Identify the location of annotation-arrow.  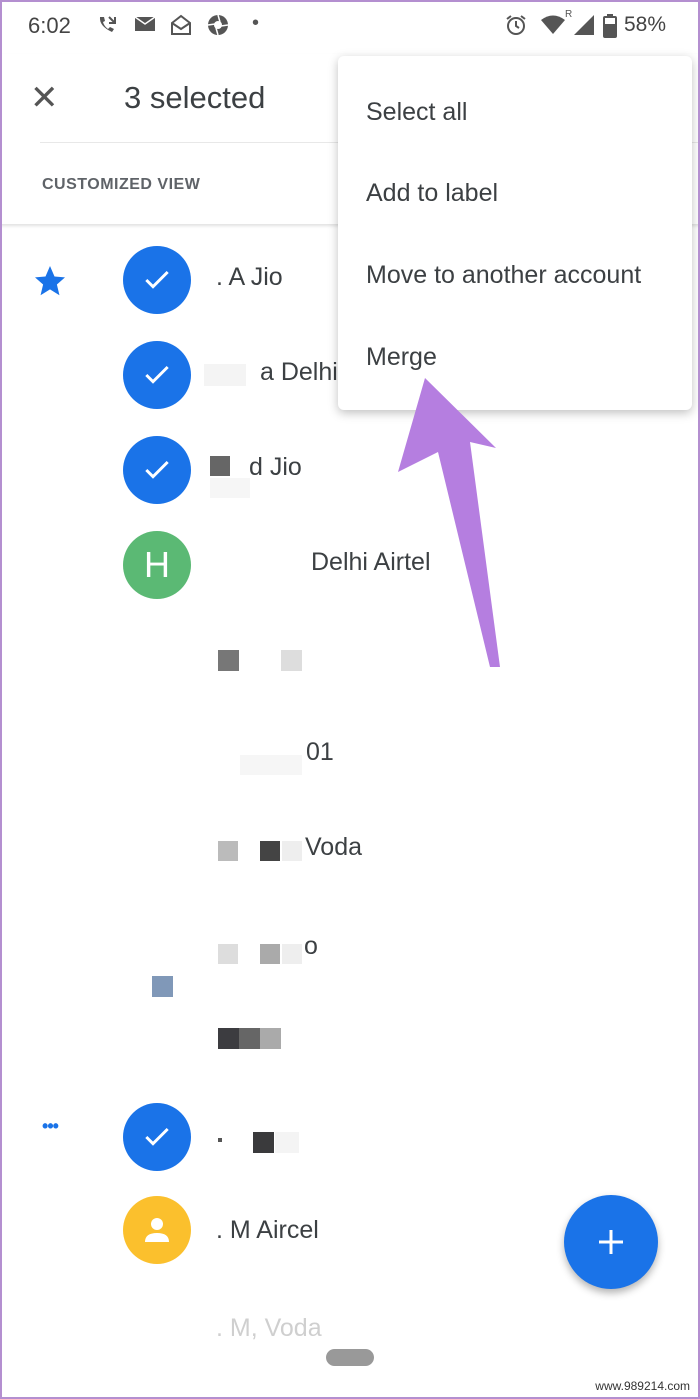
(449, 522).